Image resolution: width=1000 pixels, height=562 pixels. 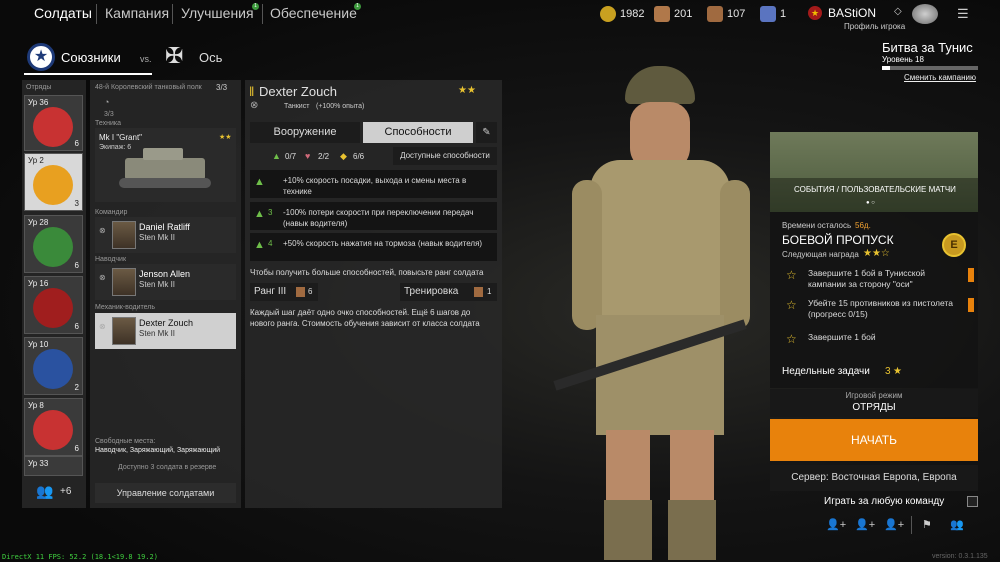 What do you see at coordinates (608, 14) in the screenshot?
I see `gold-coin-icon` at bounding box center [608, 14].